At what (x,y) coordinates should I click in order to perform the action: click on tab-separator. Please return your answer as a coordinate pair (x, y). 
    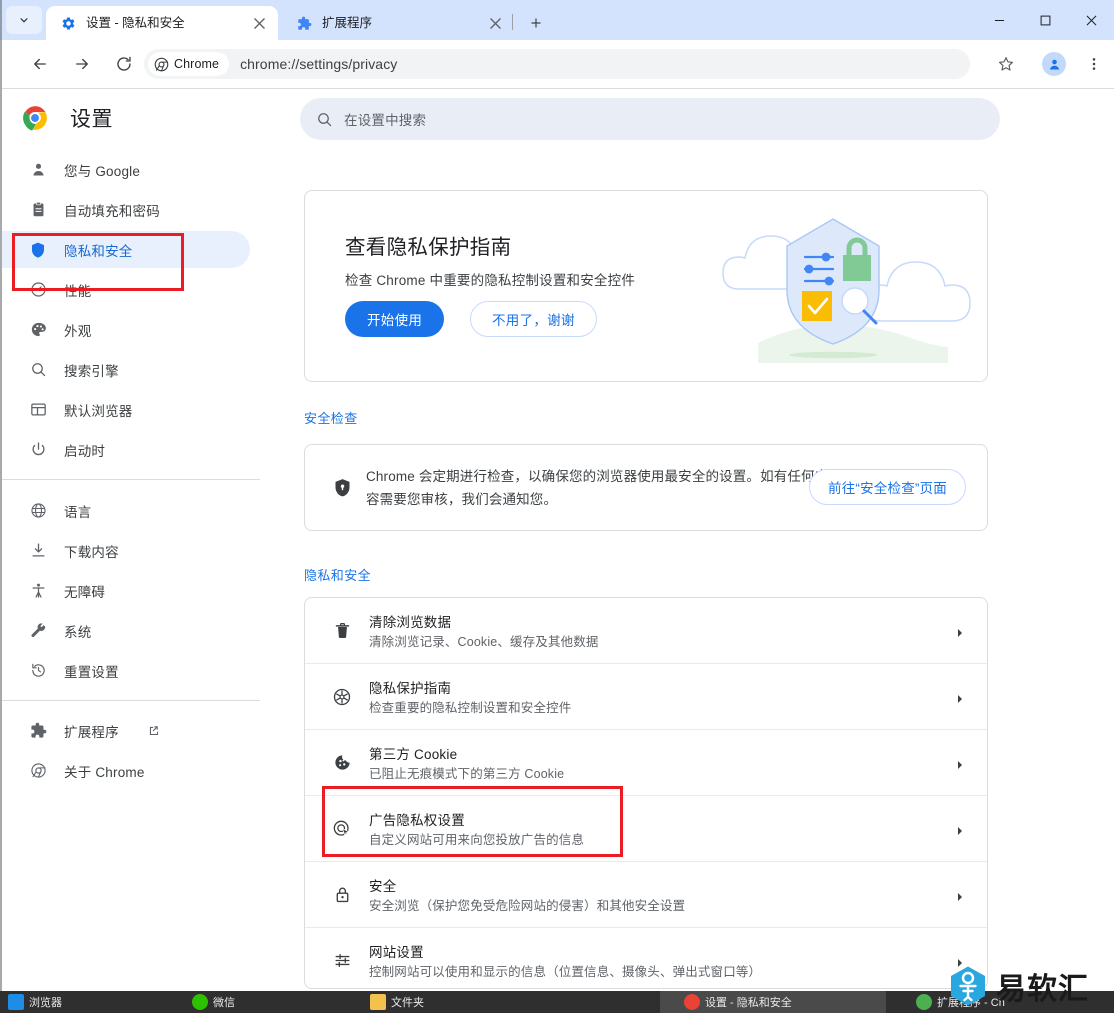
    Looking at the image, I should click on (512, 22).